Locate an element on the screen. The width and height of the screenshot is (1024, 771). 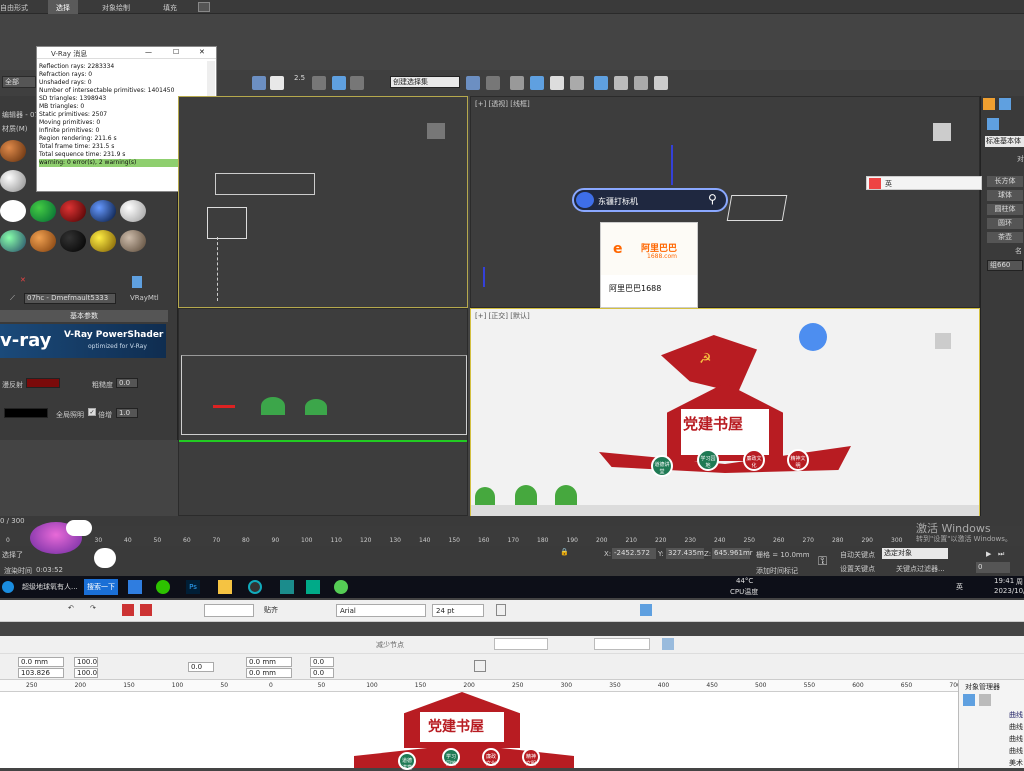
reduce-nodes-label: 减少节点 is located at coordinates (390, 645).